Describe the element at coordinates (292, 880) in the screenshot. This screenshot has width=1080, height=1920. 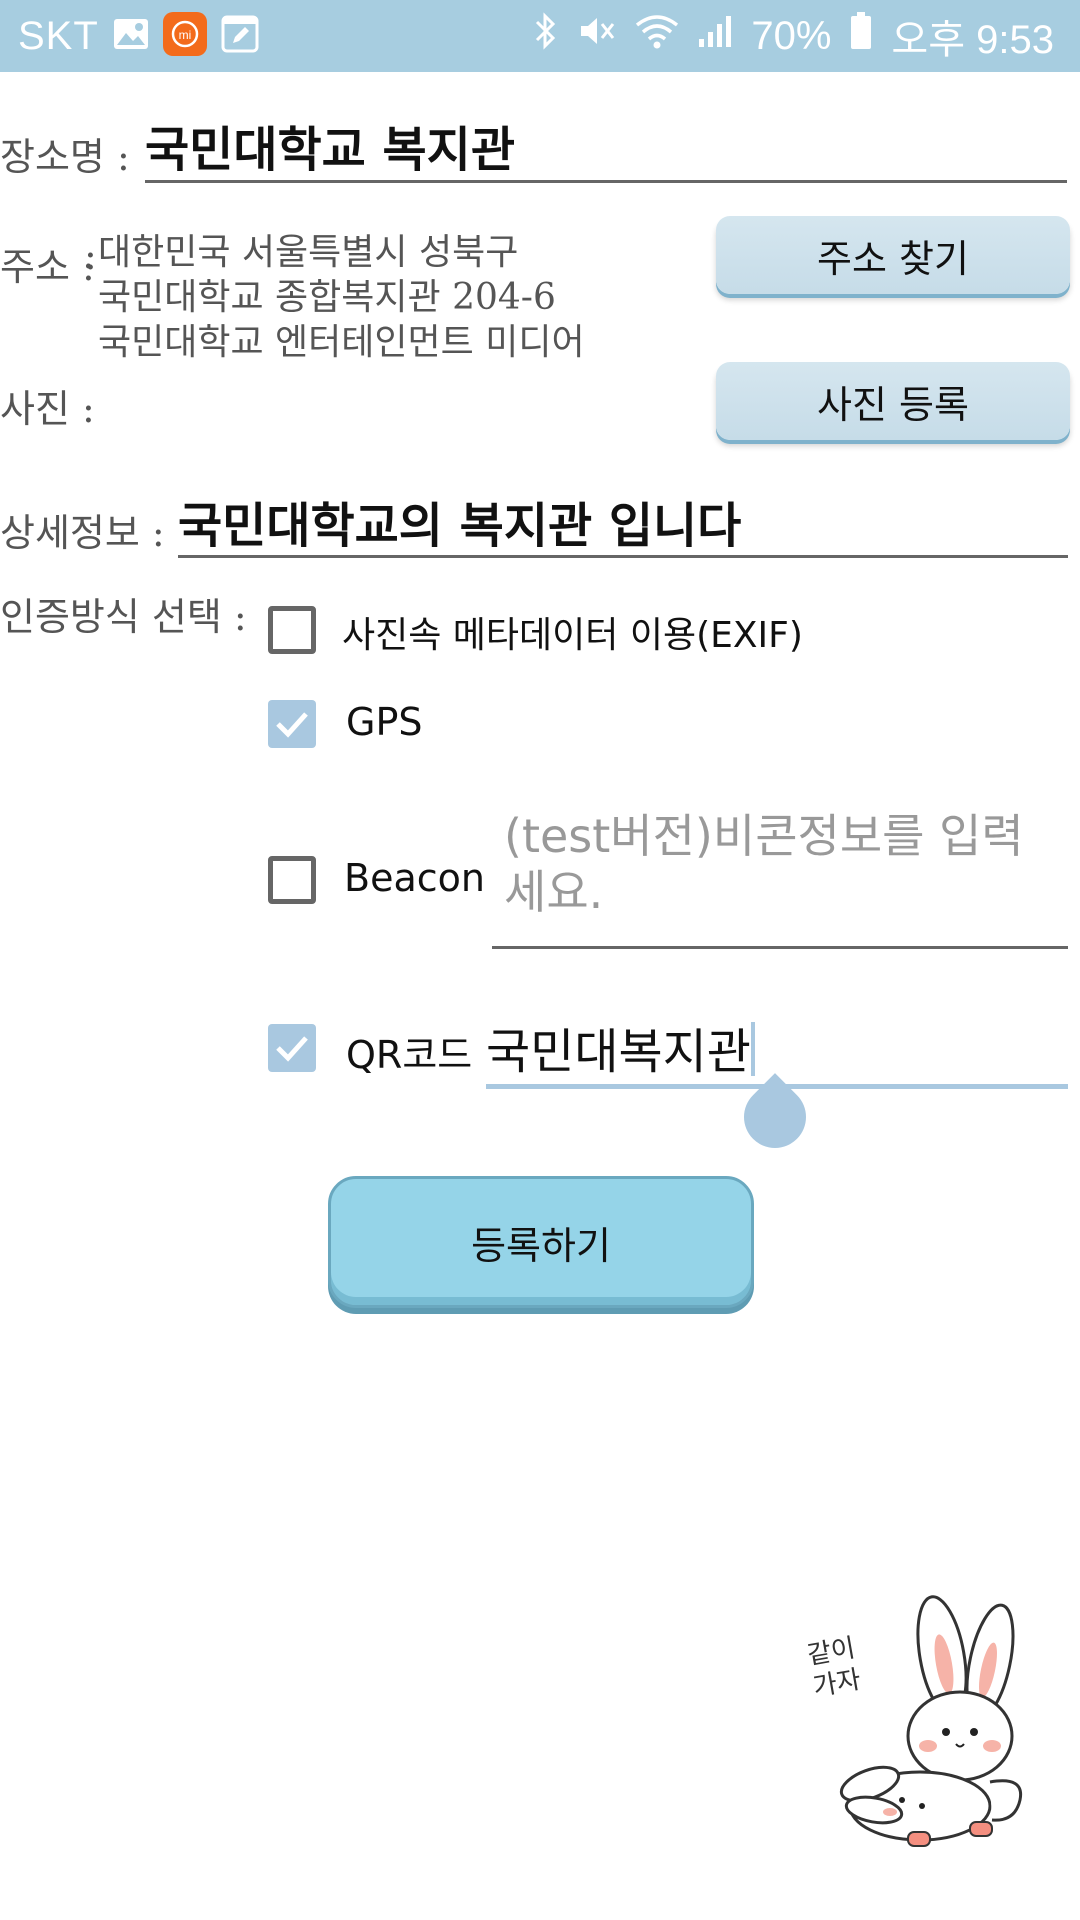
I see `beacon-checkbox` at that location.